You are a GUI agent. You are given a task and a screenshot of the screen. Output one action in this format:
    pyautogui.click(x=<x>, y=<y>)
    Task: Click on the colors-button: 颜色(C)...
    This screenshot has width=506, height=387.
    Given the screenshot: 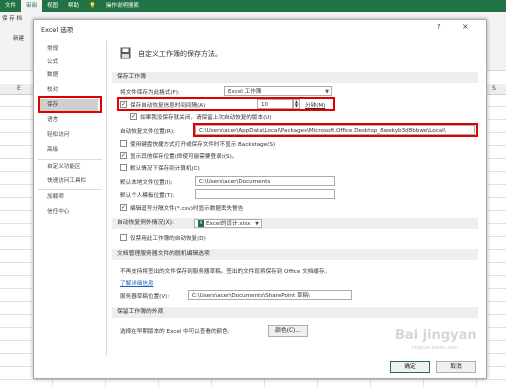 What is the action you would take?
    pyautogui.click(x=288, y=331)
    